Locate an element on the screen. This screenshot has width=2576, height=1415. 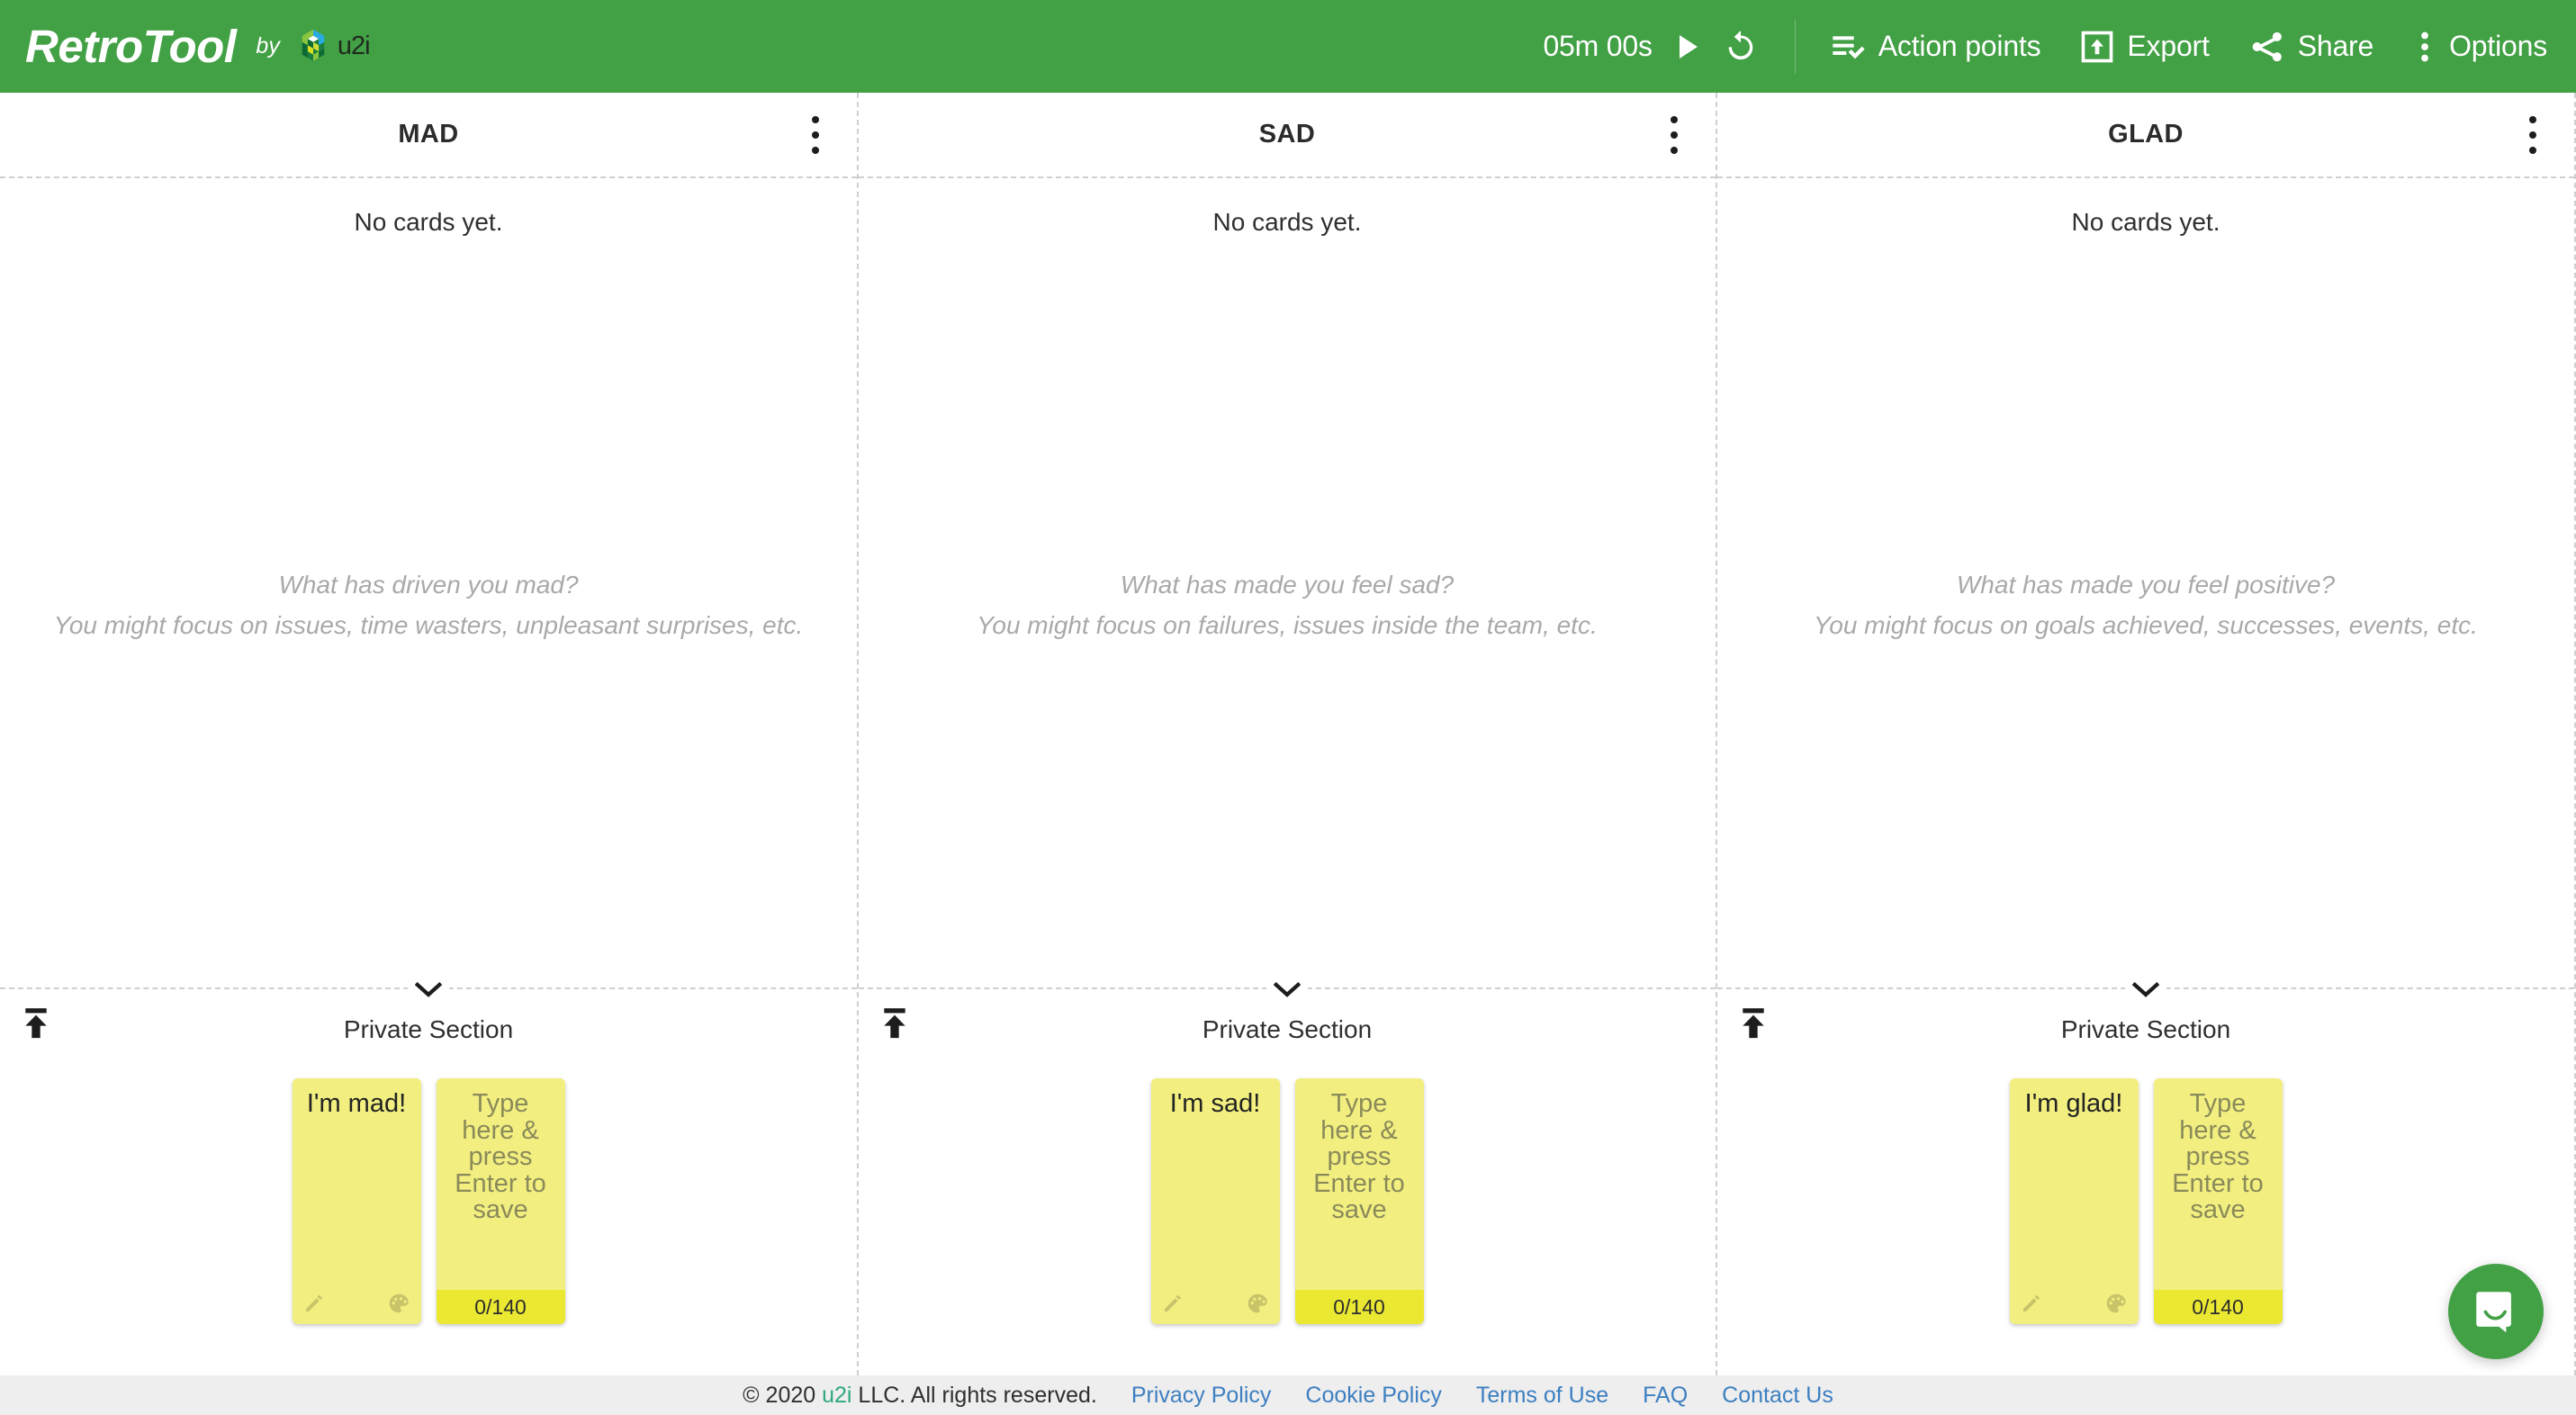
export-button: Export is located at coordinates (2145, 46).